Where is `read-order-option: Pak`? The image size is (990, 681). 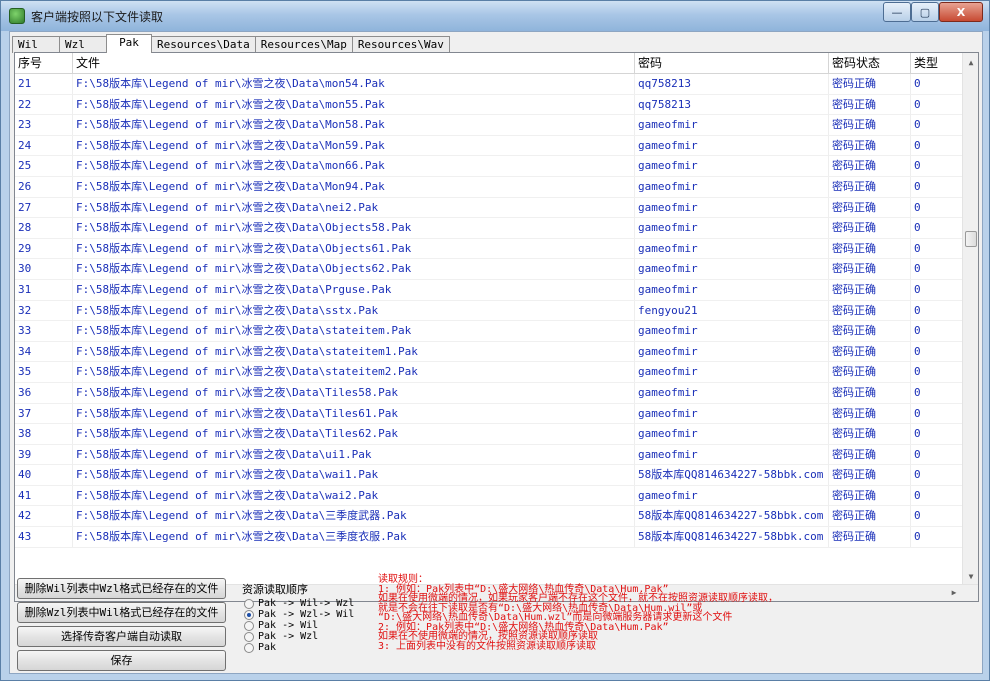 read-order-option: Pak is located at coordinates (260, 647).